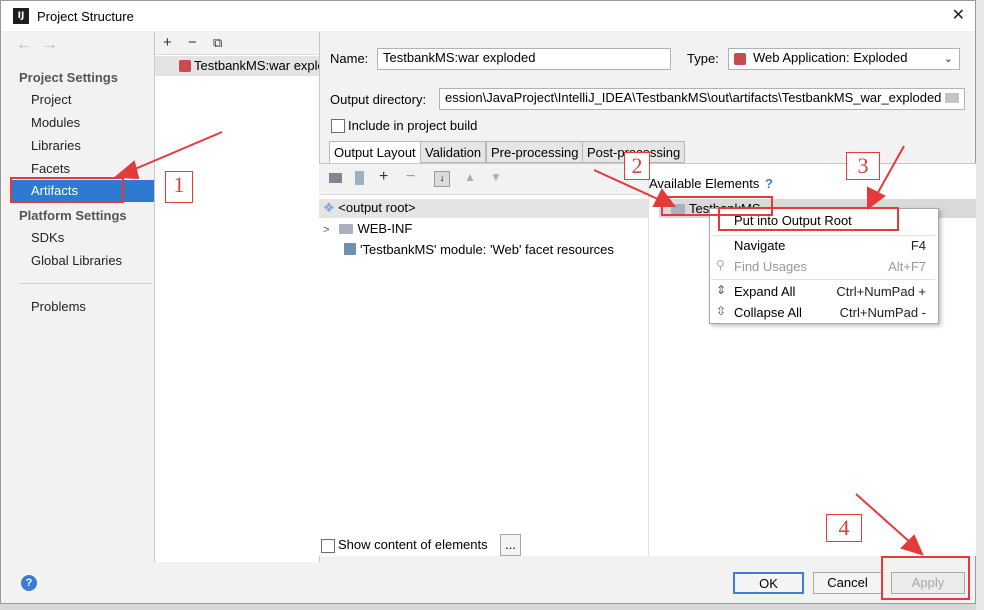 The image size is (984, 610). What do you see at coordinates (808, 219) in the screenshot?
I see `annotation-box-put-into-root` at bounding box center [808, 219].